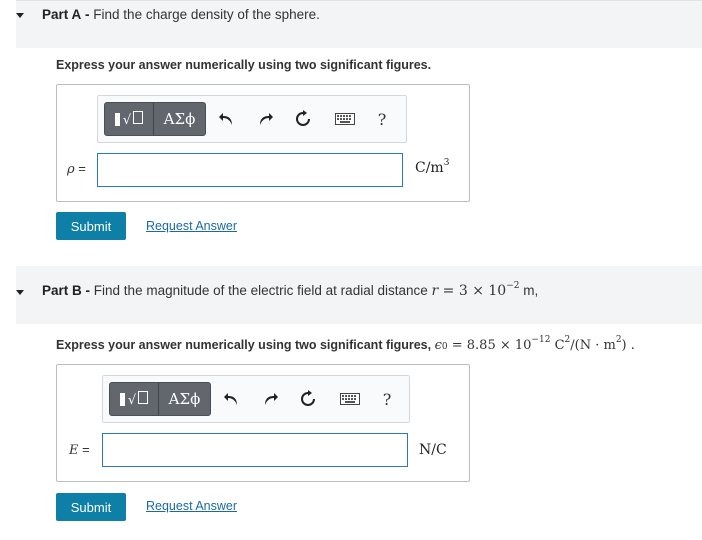  Describe the element at coordinates (255, 450) in the screenshot. I see `part-b-answer-input` at that location.